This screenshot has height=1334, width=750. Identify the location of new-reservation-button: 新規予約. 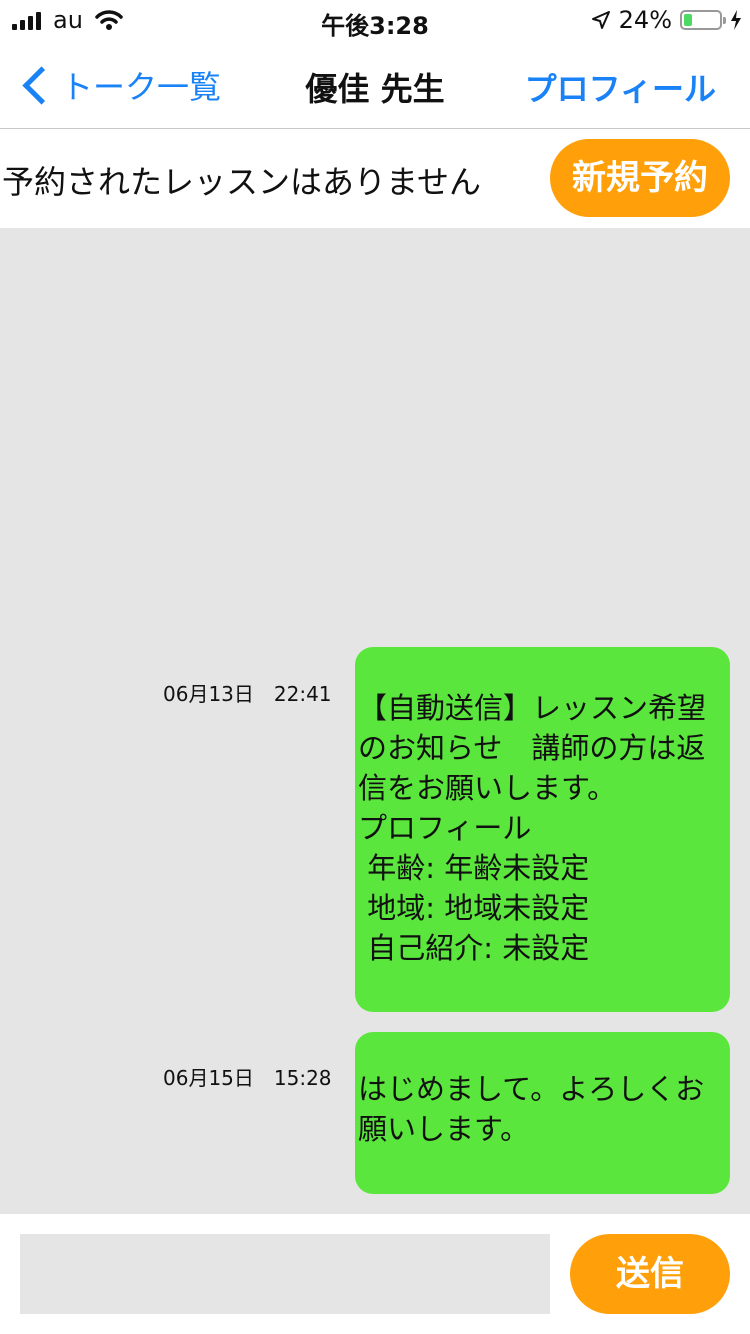
(640, 178).